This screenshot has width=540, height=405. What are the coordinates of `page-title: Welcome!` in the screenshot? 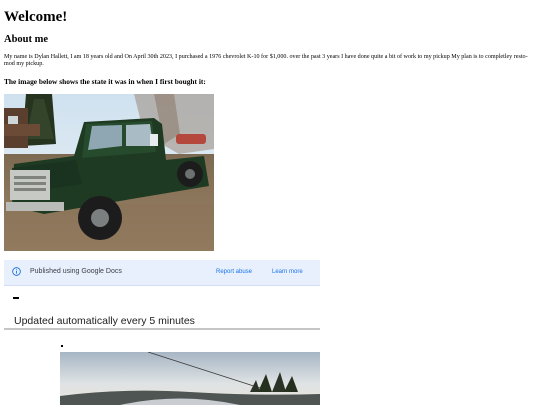 It's located at (36, 17).